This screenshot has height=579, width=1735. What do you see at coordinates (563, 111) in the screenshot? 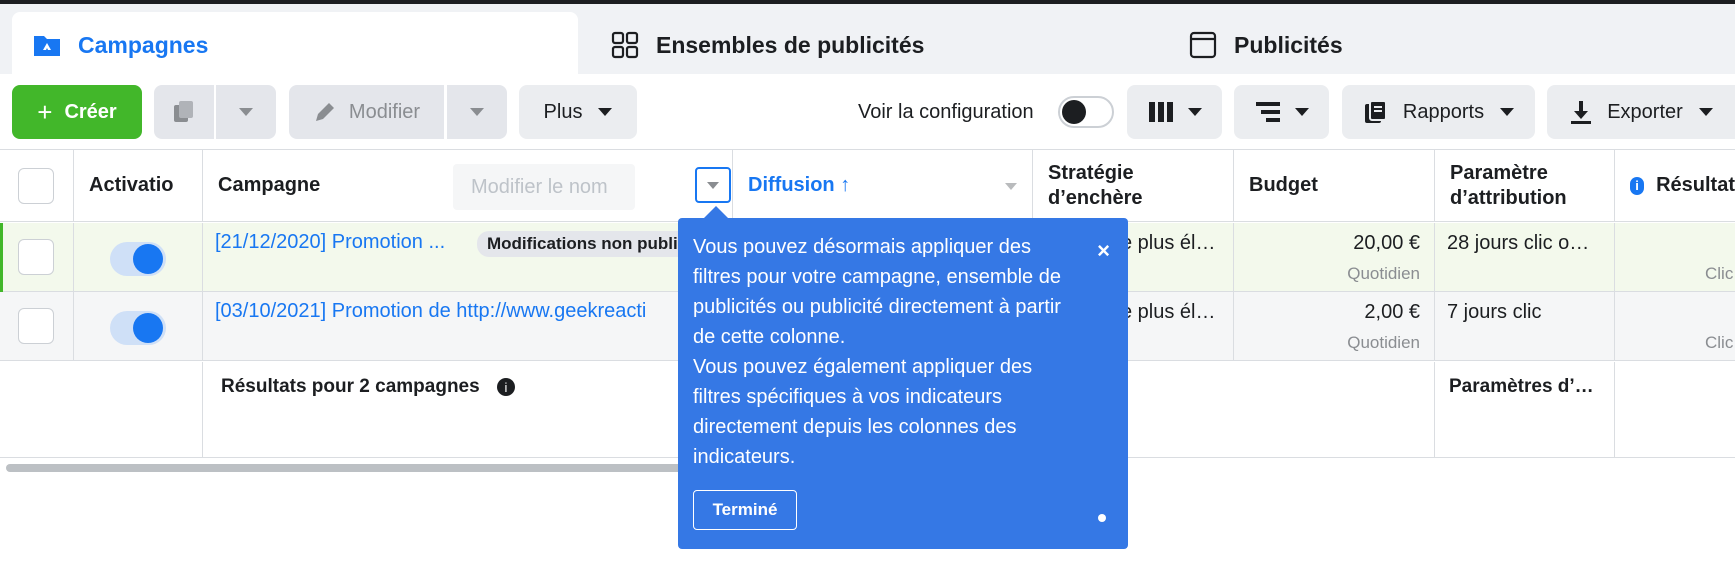
I see `more-label: Plus` at bounding box center [563, 111].